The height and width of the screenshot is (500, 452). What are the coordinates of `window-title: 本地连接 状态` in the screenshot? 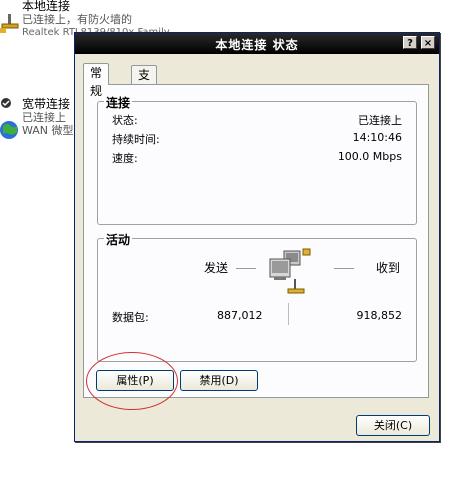 It's located at (257, 45).